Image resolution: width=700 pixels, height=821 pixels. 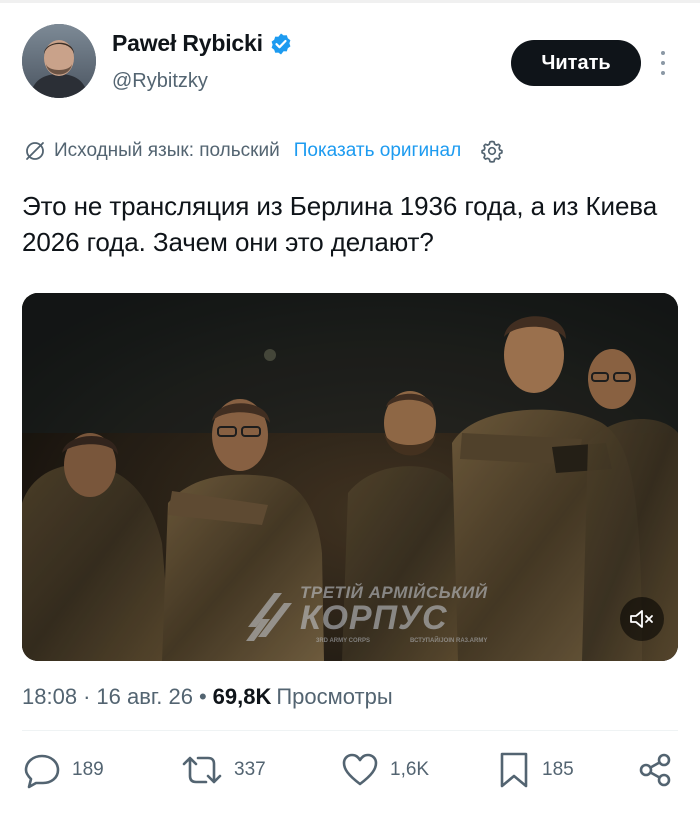 I want to click on source-language-label: Исходный язык: польский, so click(x=167, y=150).